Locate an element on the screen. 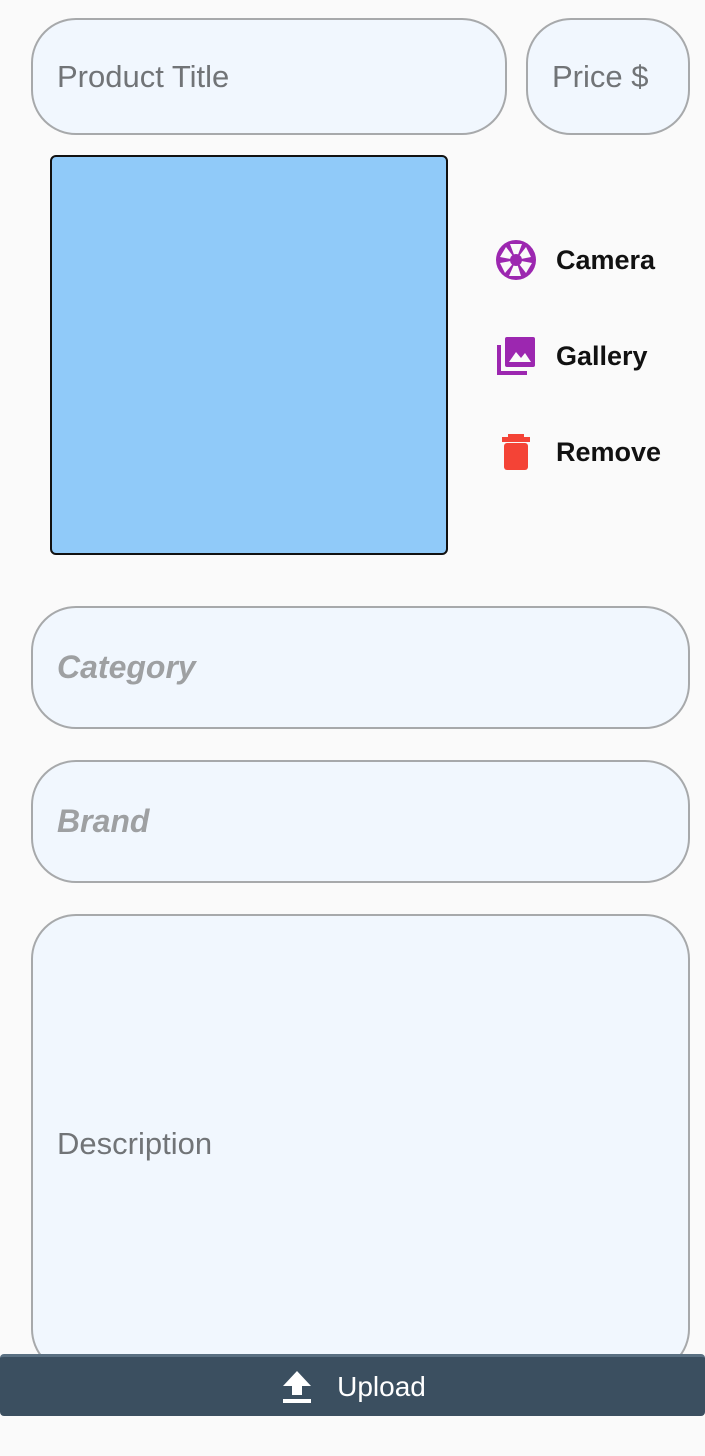 This screenshot has height=1456, width=705. category-placeholder: Category is located at coordinates (126, 667).